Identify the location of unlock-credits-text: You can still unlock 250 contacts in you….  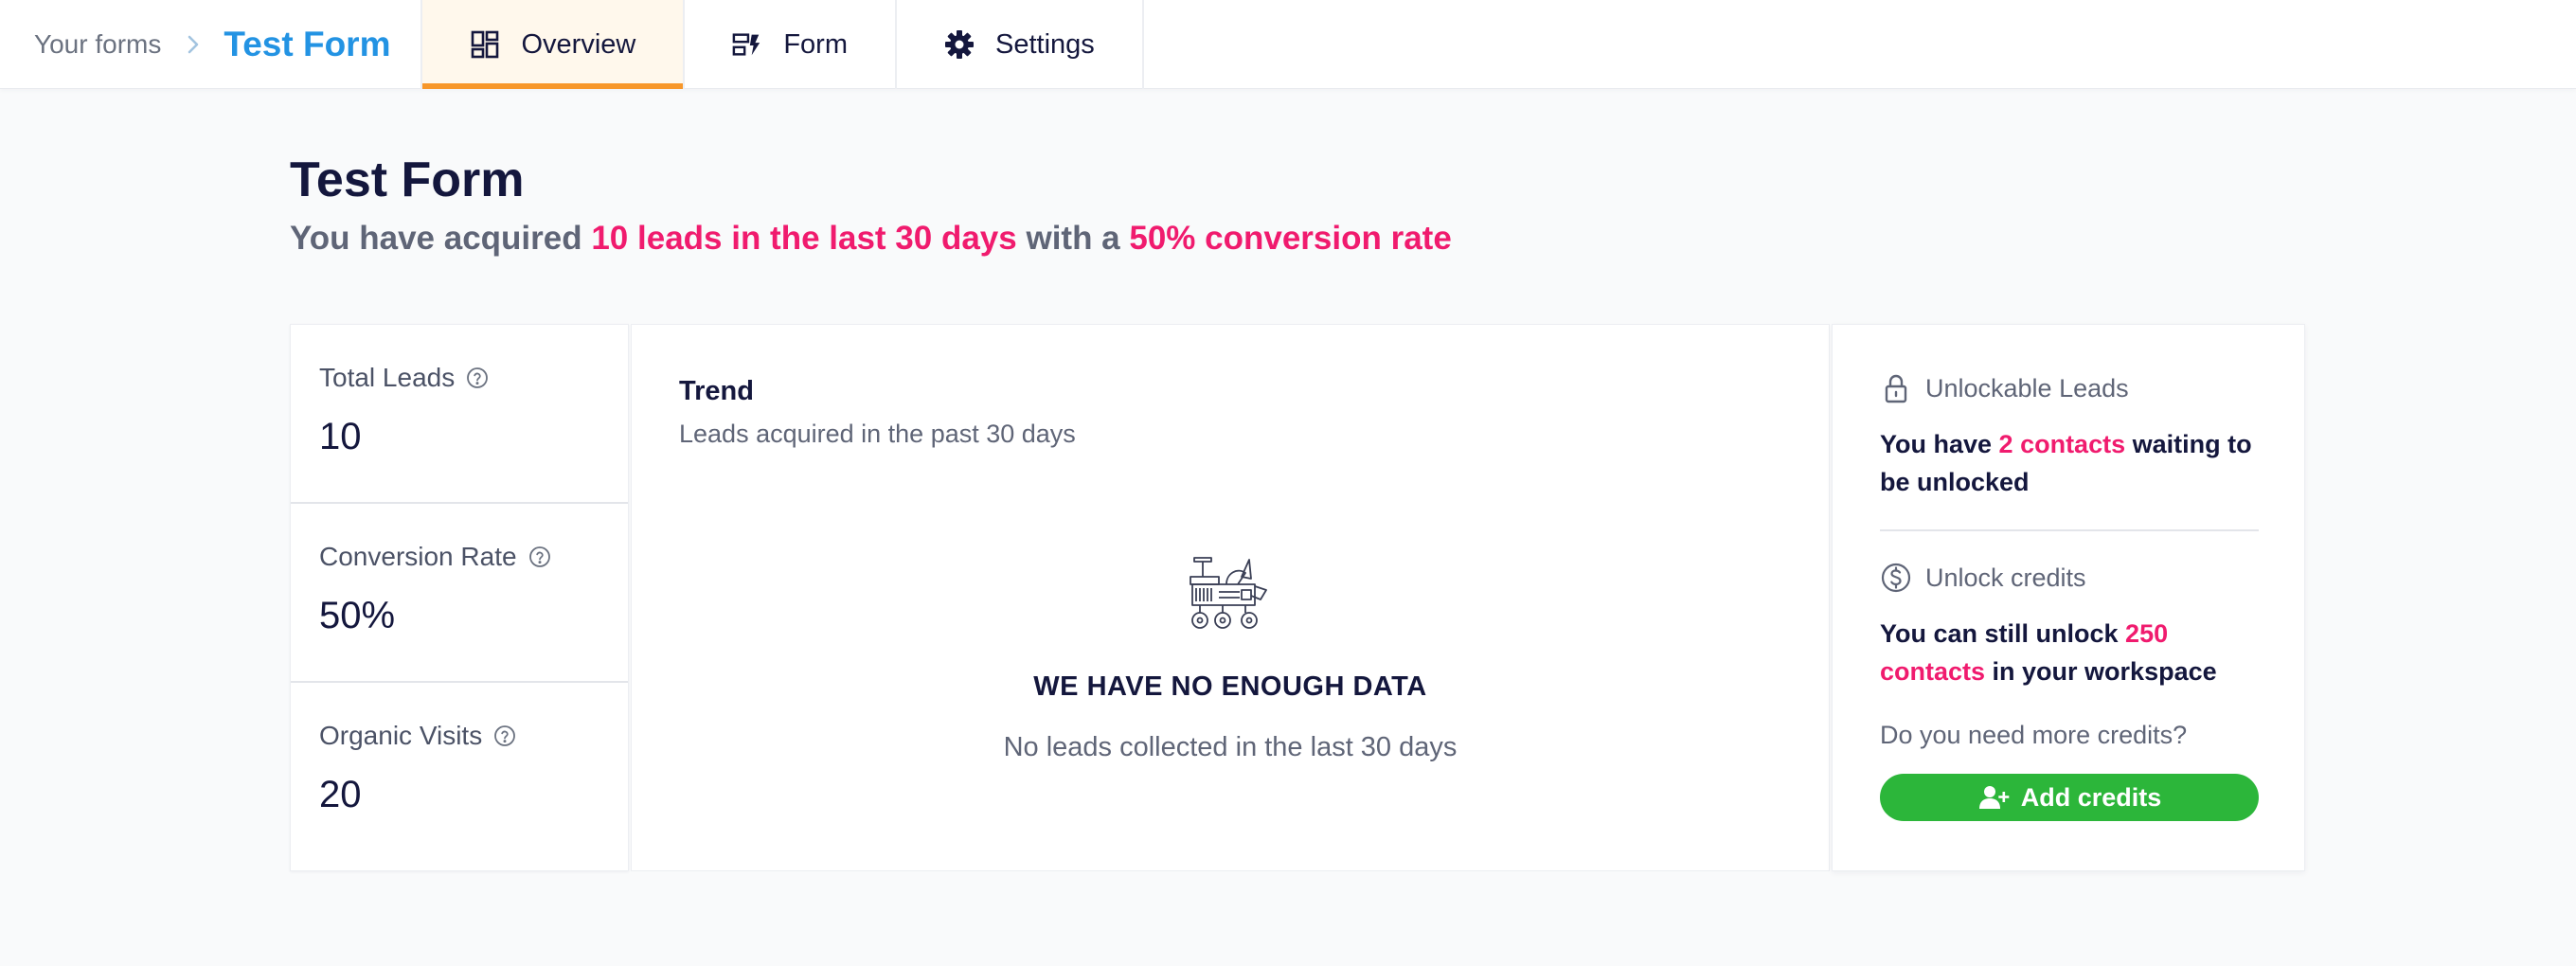
(2074, 652).